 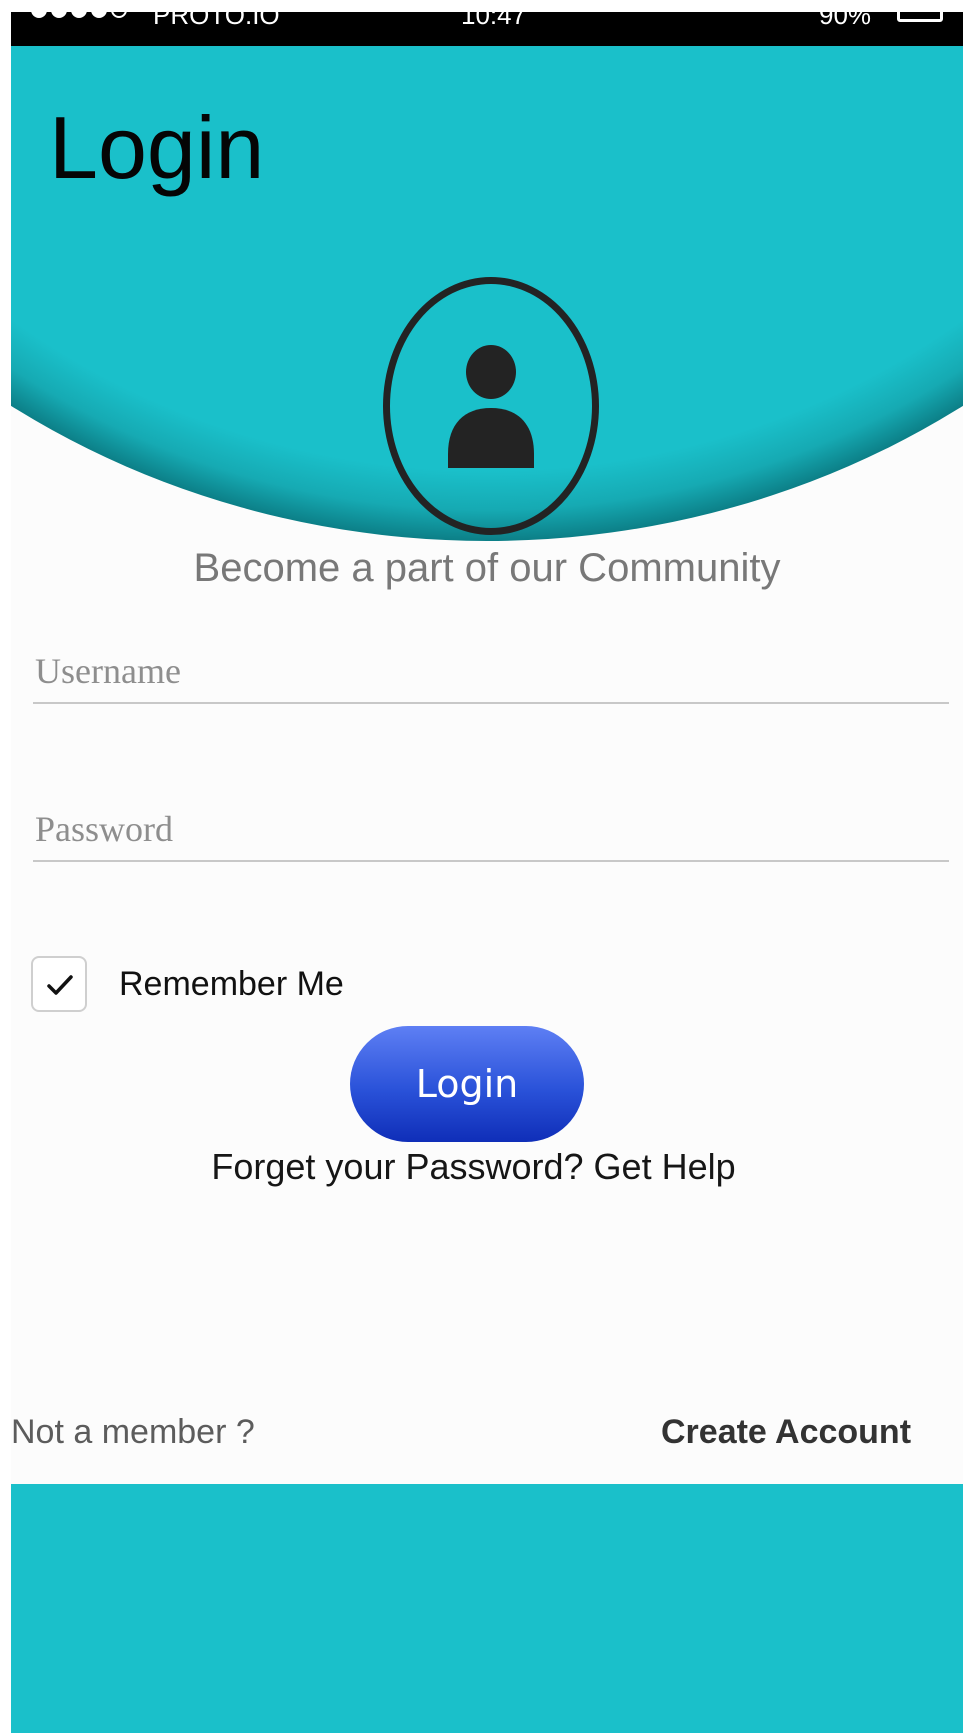 I want to click on username-field, so click(x=491, y=672).